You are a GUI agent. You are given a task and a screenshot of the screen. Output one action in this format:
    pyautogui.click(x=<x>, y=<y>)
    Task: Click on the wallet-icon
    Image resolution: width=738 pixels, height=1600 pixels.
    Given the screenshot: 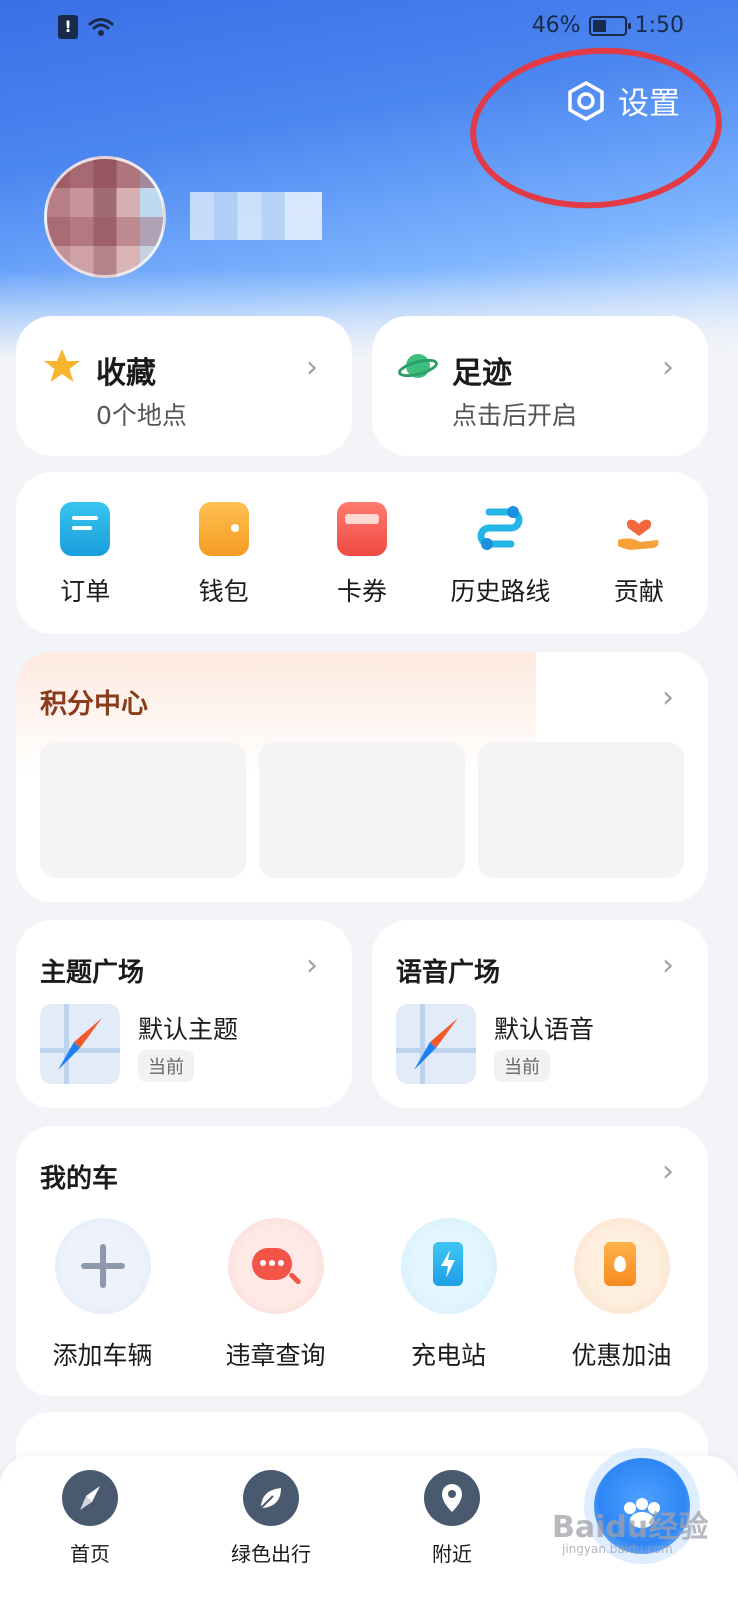 What is the action you would take?
    pyautogui.click(x=223, y=529)
    